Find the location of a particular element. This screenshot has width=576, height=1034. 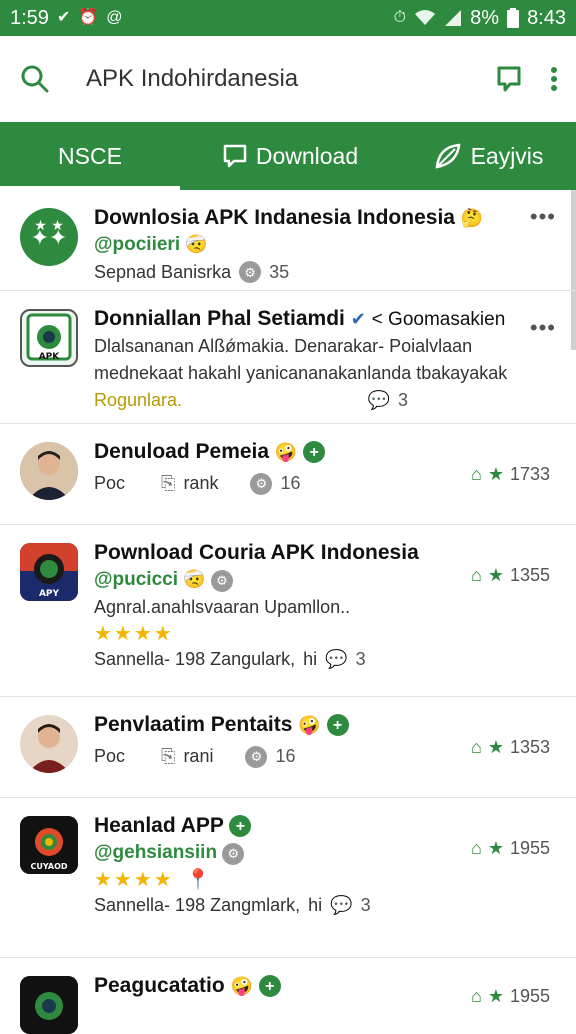

search-bar: APK Indohirdanesia is located at coordinates (288, 79).